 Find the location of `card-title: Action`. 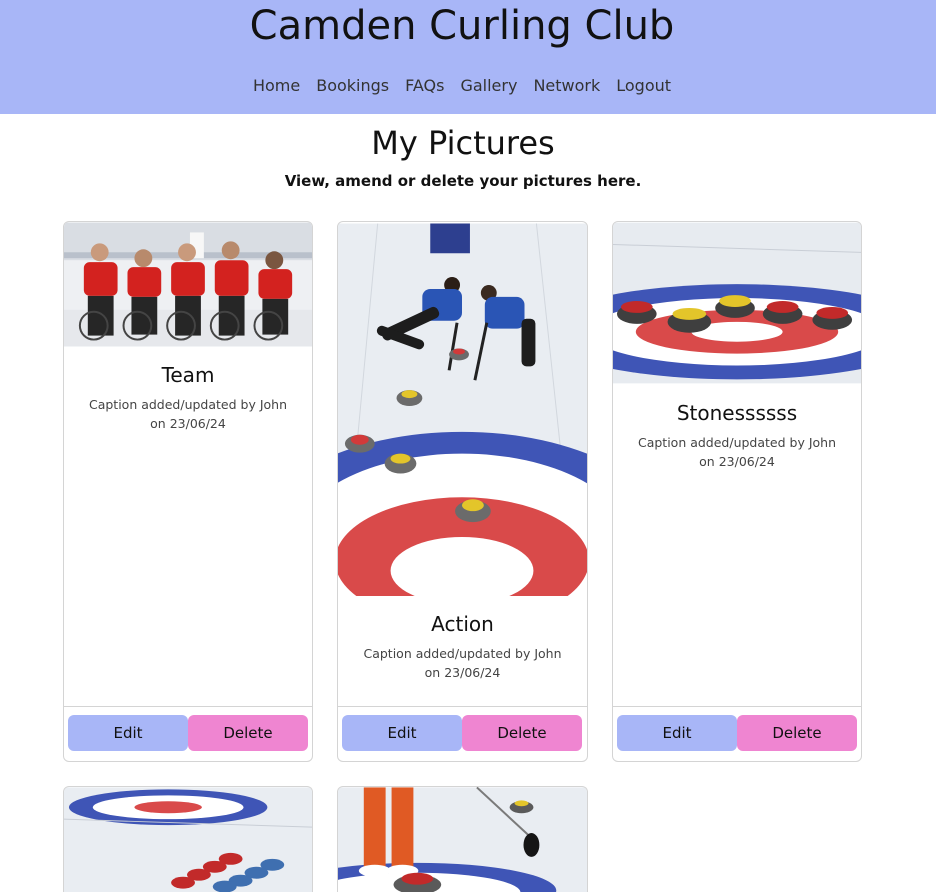

card-title: Action is located at coordinates (462, 624).